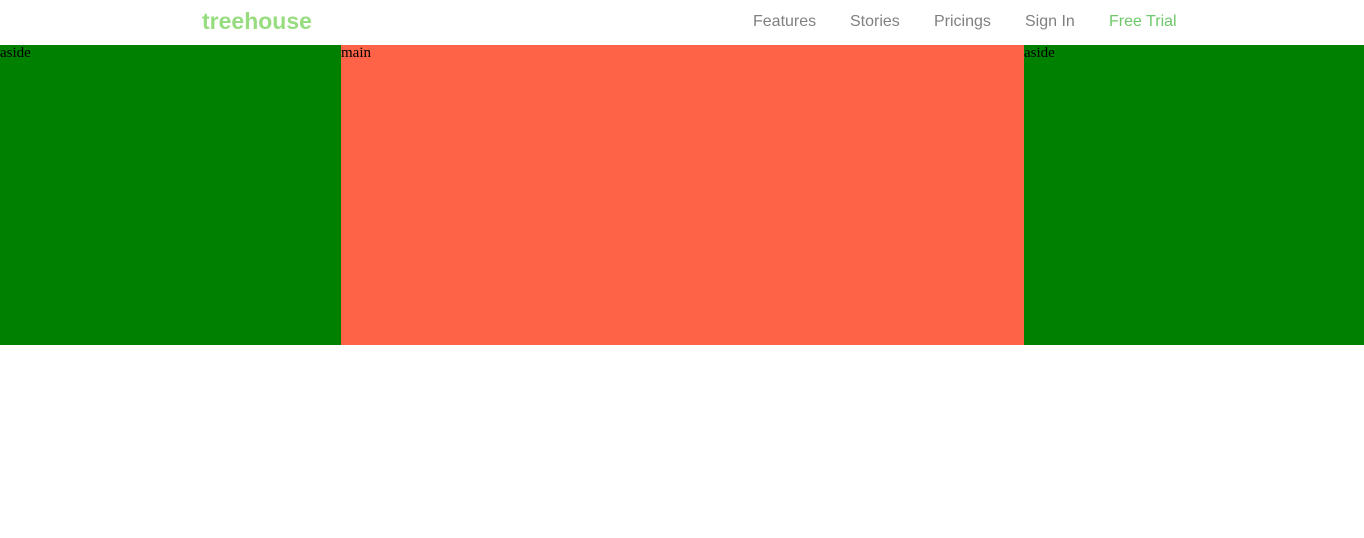 This screenshot has width=1364, height=538. I want to click on nav-link-stories: Stories, so click(875, 22).